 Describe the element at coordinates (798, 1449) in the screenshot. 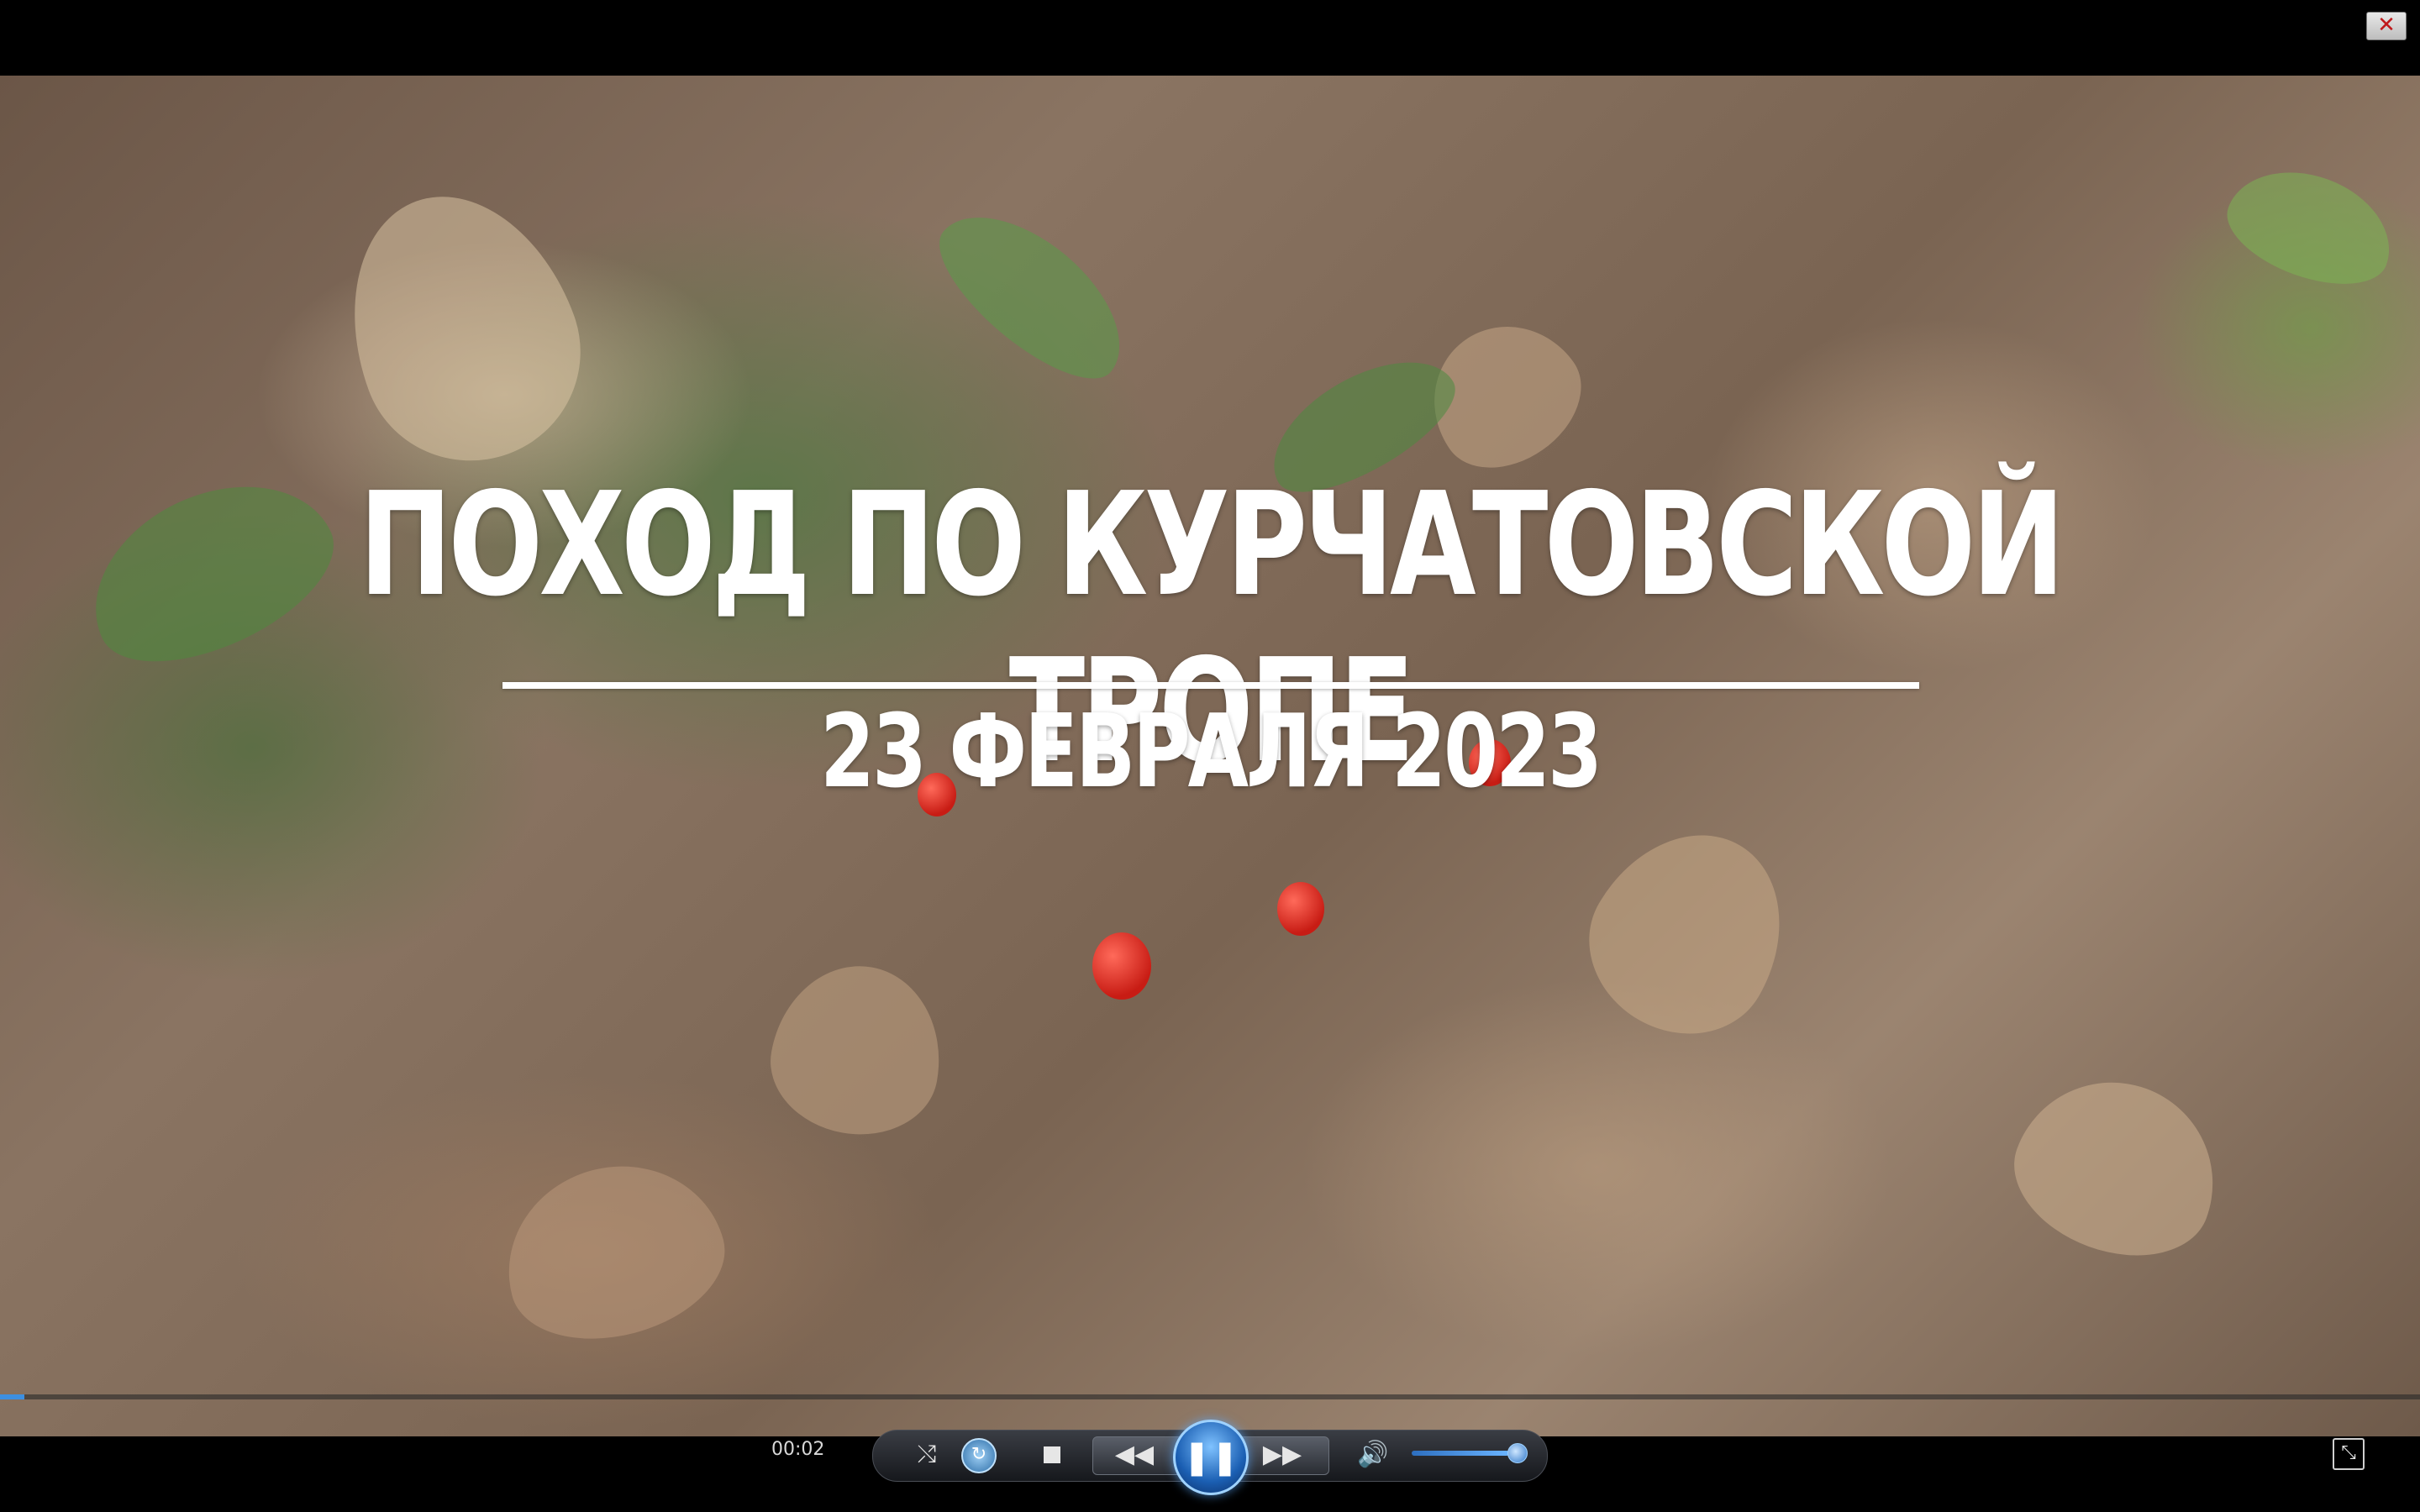

I see `elapsed-time: 00:02` at that location.